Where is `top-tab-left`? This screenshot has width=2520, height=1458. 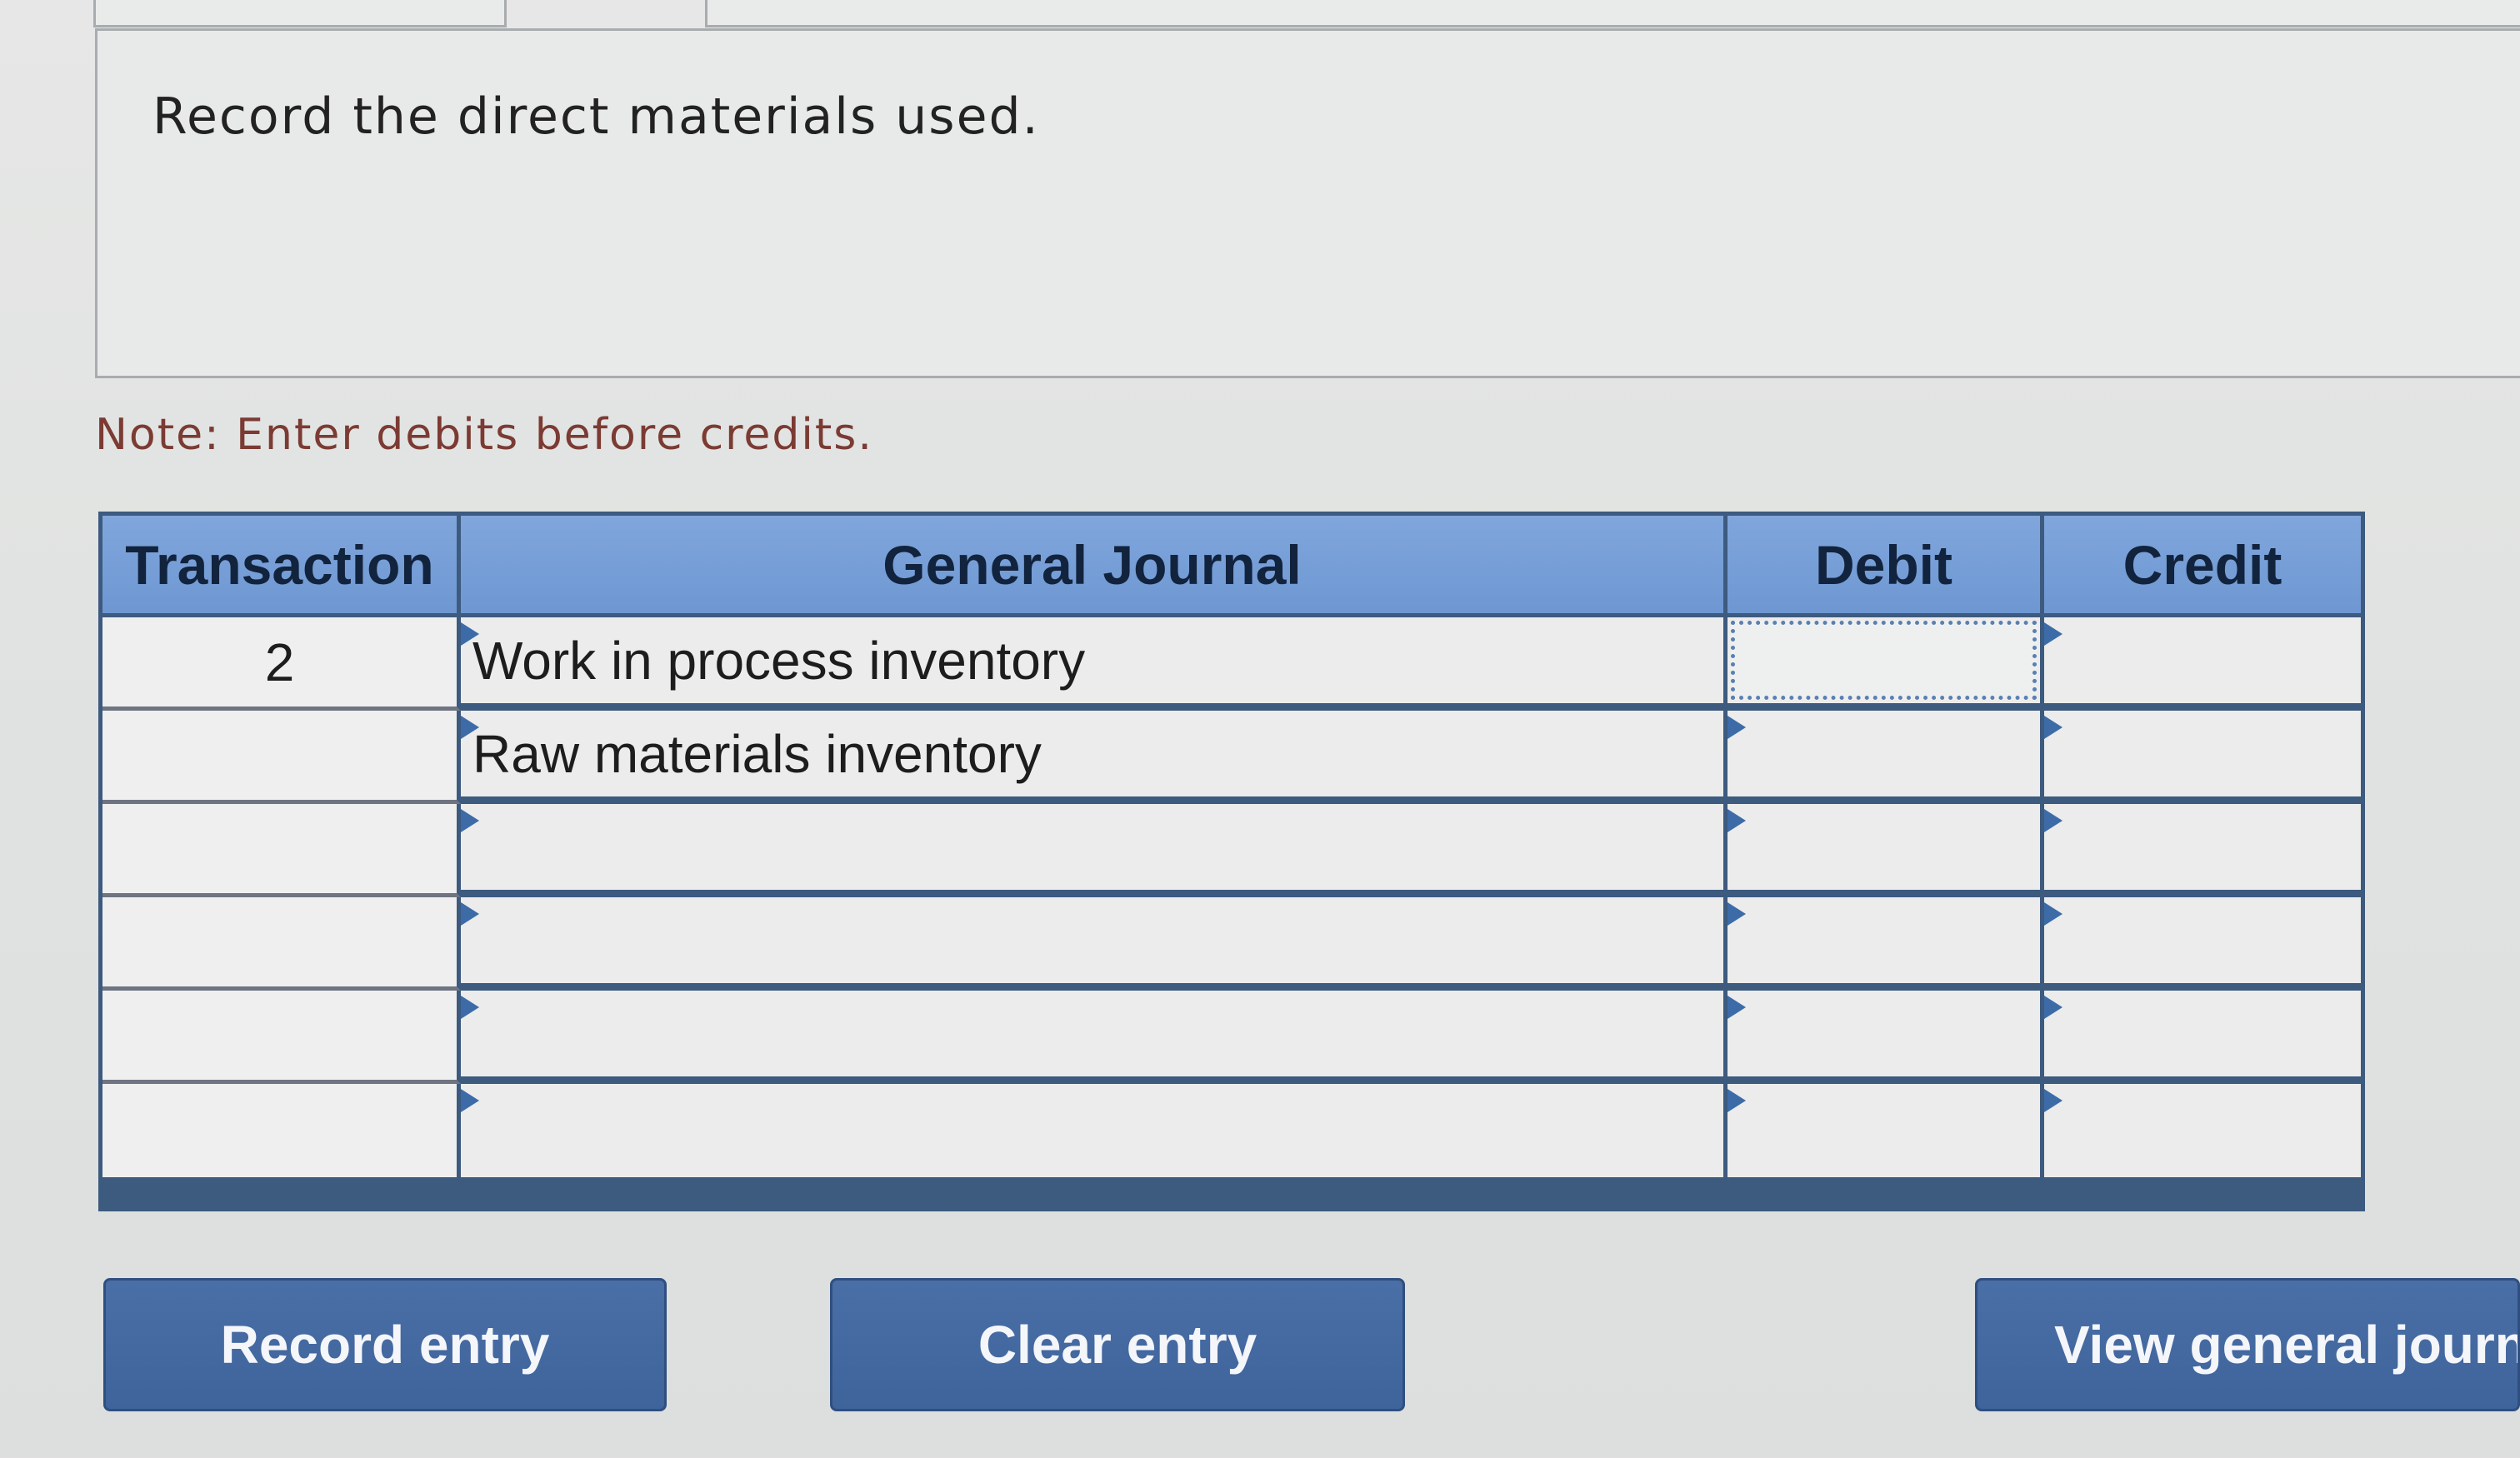 top-tab-left is located at coordinates (300, 13).